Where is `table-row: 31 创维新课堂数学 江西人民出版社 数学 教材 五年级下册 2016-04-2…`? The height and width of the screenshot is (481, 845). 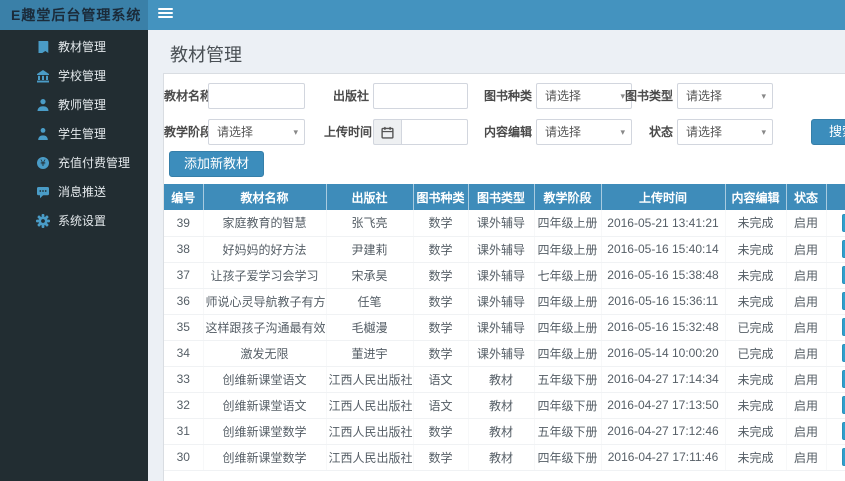 table-row: 31 创维新课堂数学 江西人民出版社 数学 教材 五年级下册 2016-04-2… is located at coordinates (504, 431).